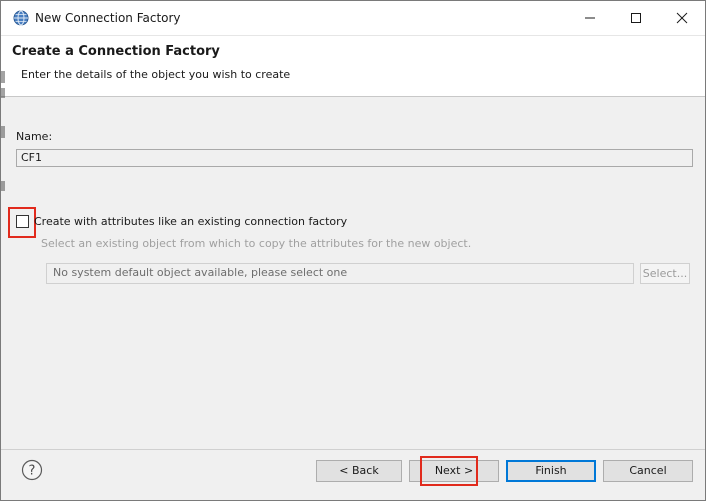  What do you see at coordinates (34, 136) in the screenshot?
I see `name-label: Name:` at bounding box center [34, 136].